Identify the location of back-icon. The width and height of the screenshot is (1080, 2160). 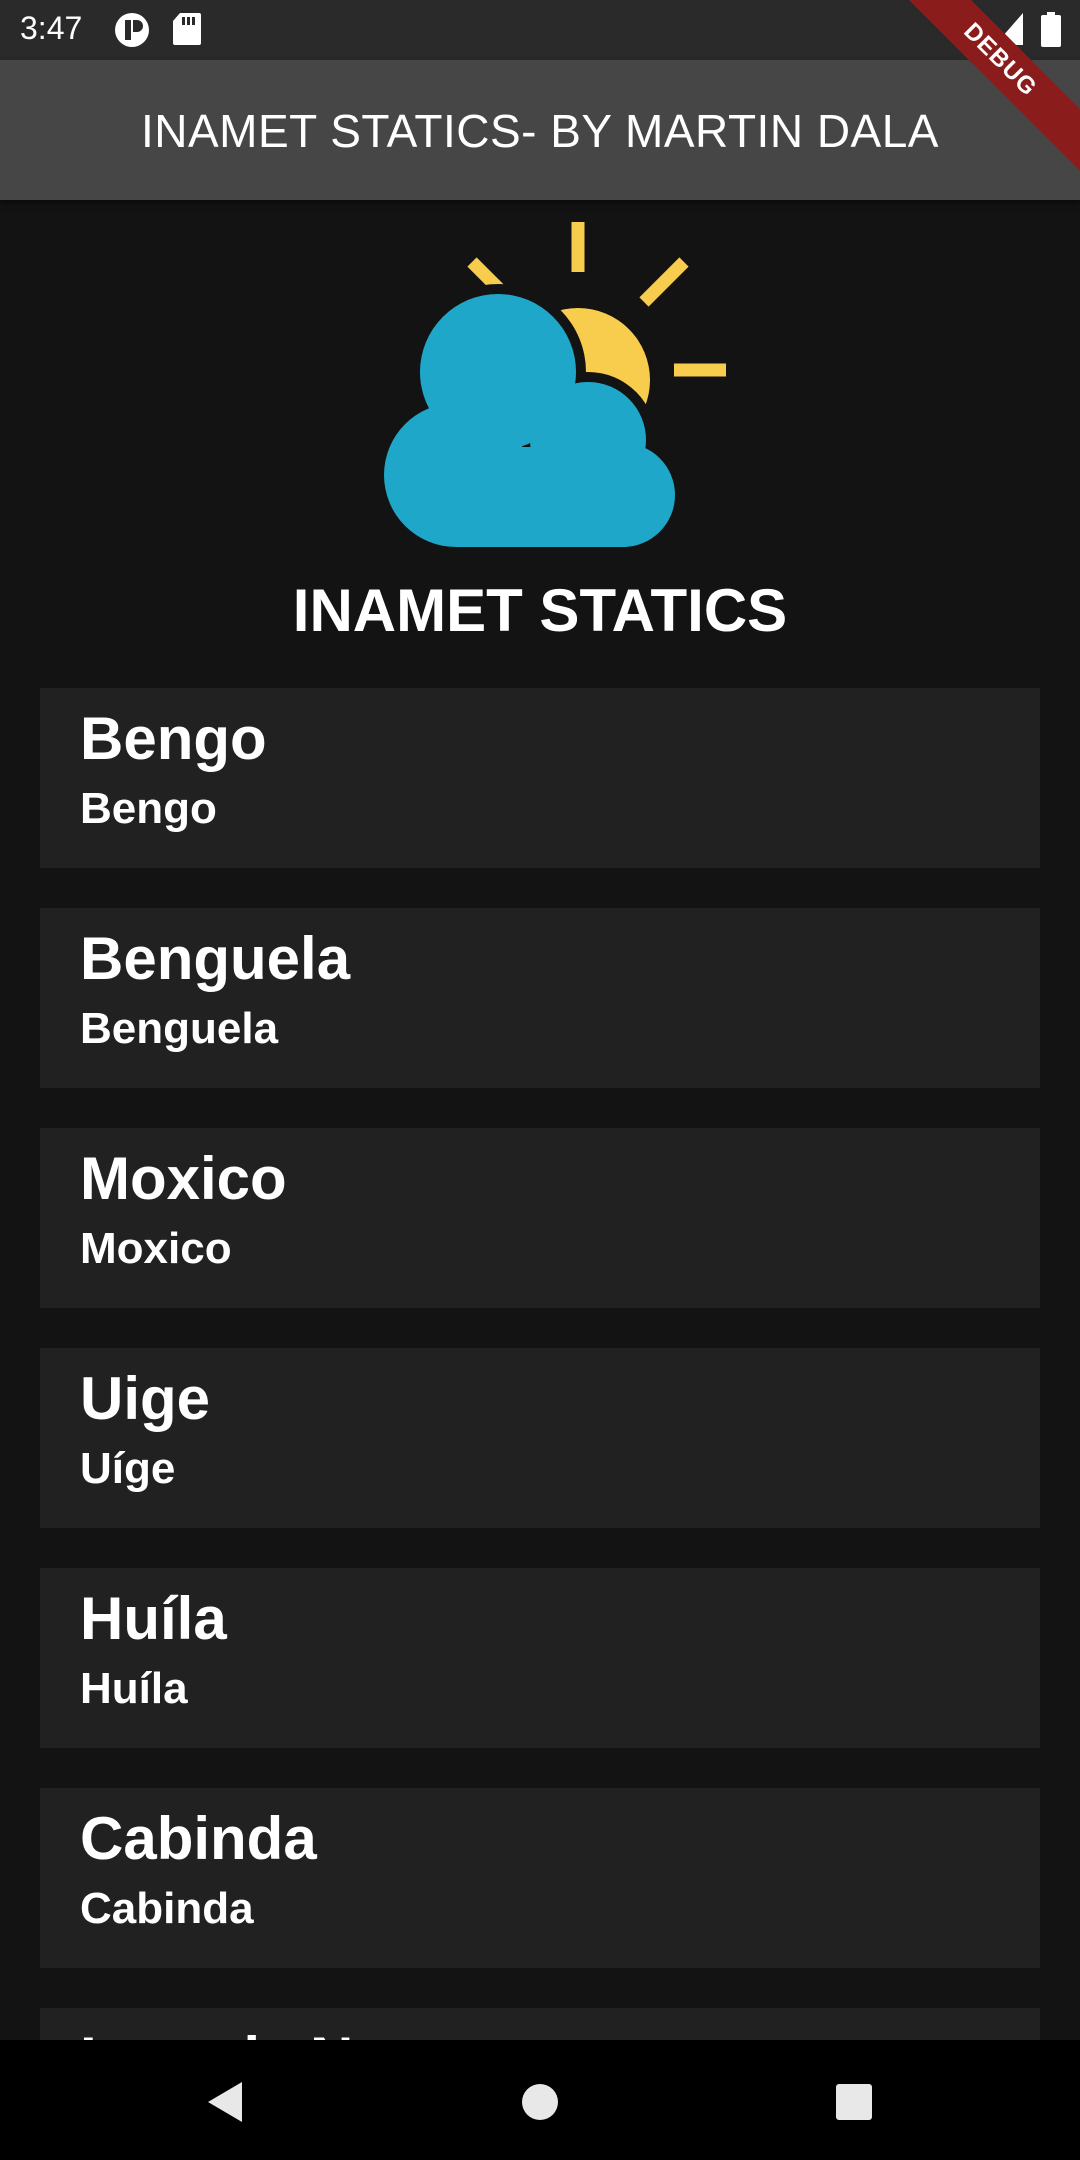
(226, 2102).